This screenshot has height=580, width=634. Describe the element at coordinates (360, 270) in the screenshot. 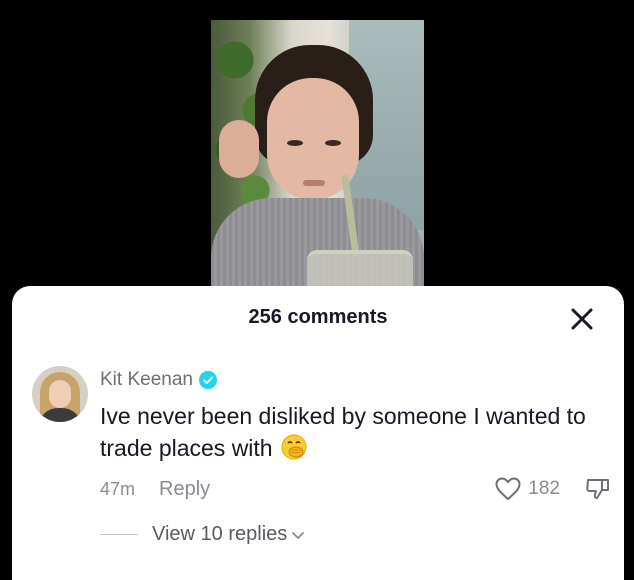

I see `drink-cup` at that location.